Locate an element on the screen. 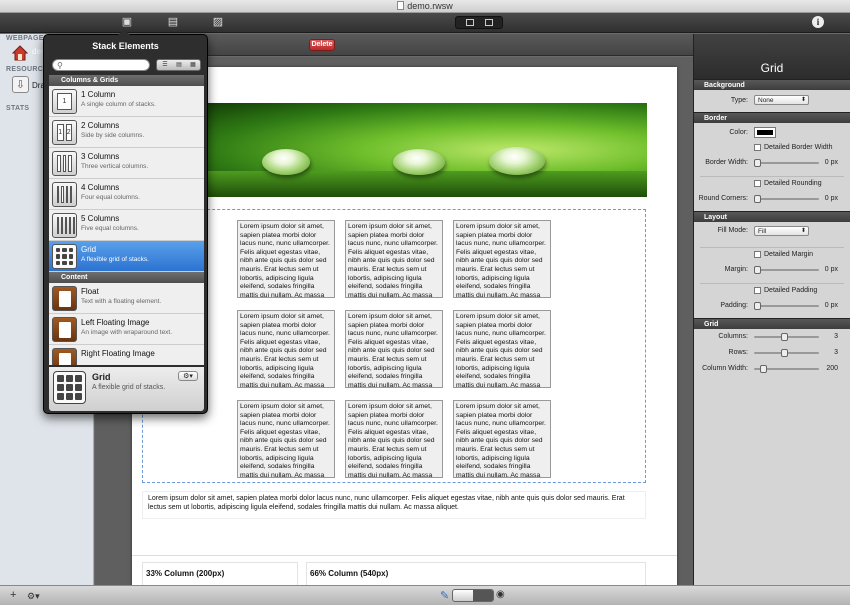 The width and height of the screenshot is (850, 605). column-33-label: 33% Column (200px) is located at coordinates (185, 573).